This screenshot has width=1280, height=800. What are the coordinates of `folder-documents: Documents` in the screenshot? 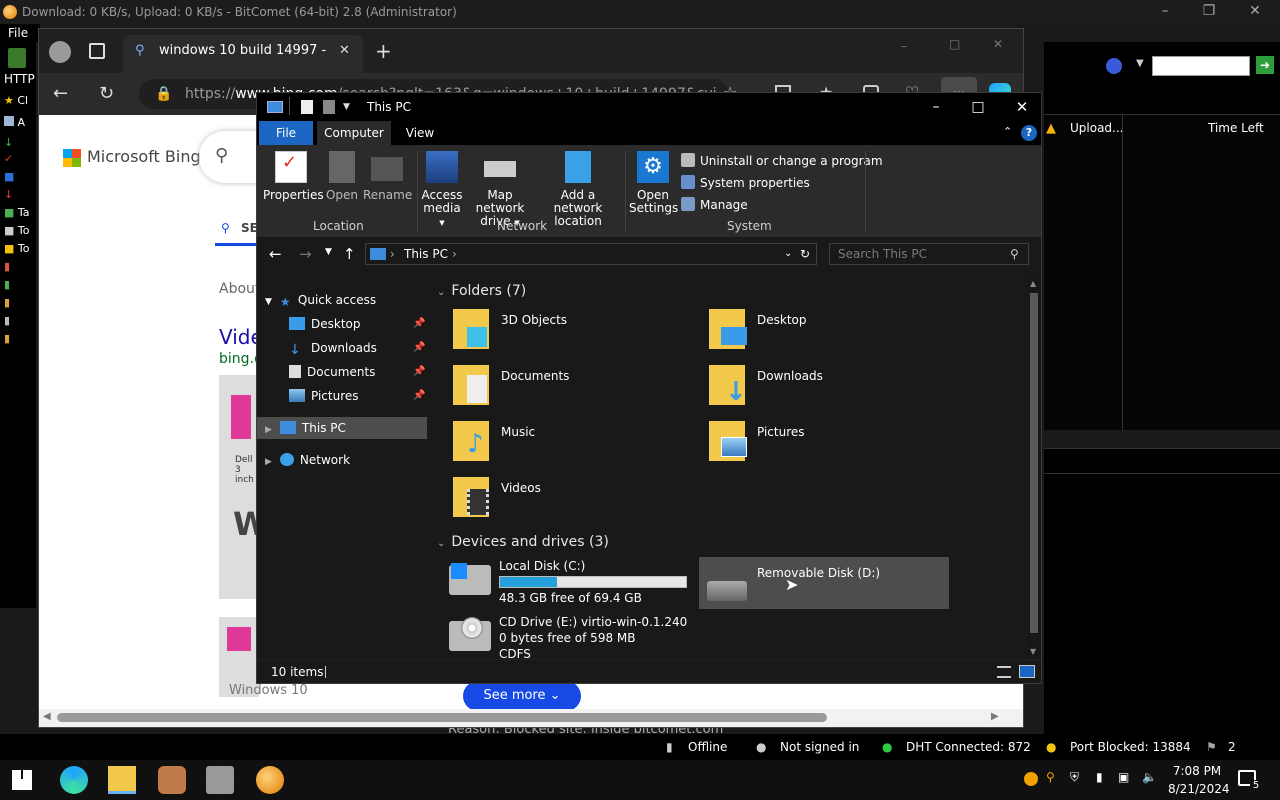 It's located at (573, 390).